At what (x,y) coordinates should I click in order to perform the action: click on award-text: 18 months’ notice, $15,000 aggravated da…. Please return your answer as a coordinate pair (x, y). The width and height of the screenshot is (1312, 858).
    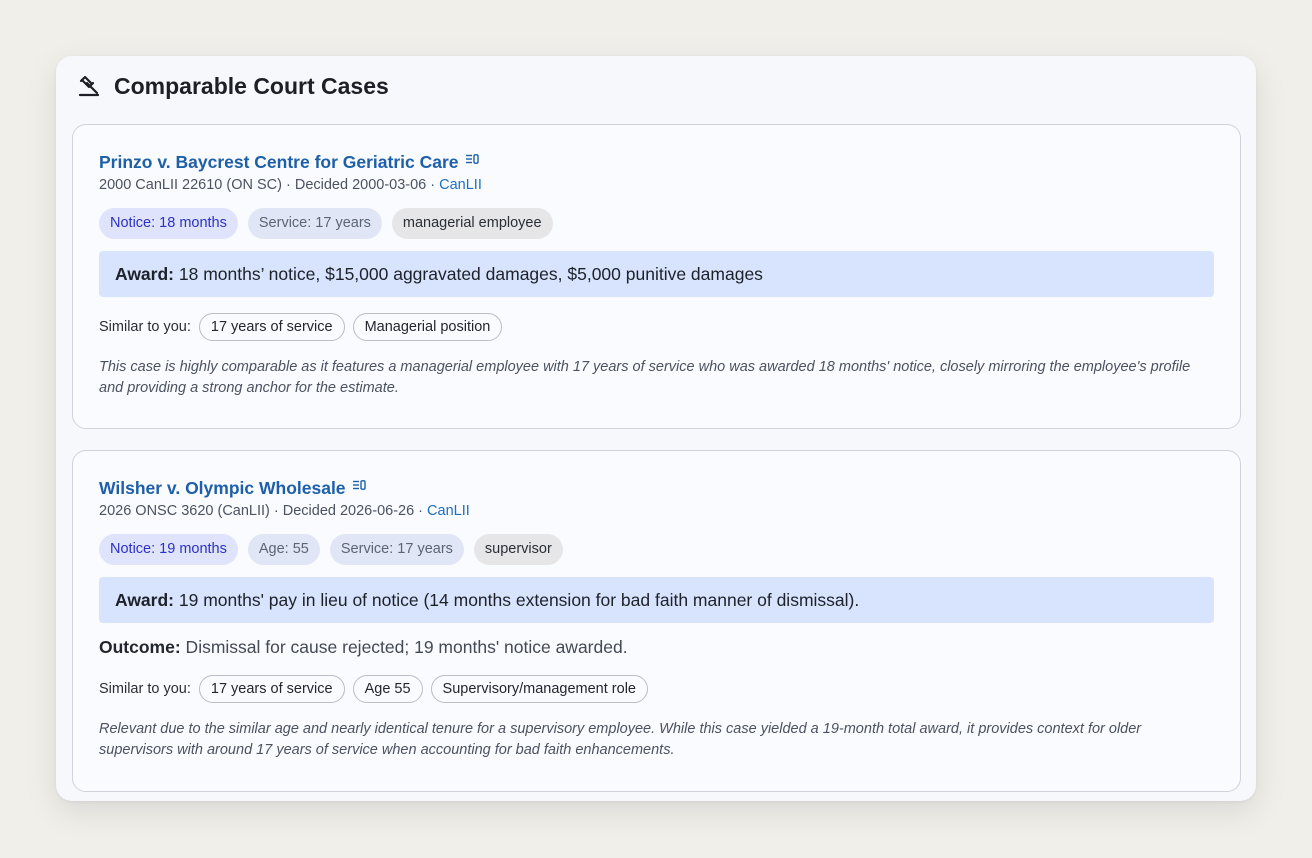
    Looking at the image, I should click on (468, 274).